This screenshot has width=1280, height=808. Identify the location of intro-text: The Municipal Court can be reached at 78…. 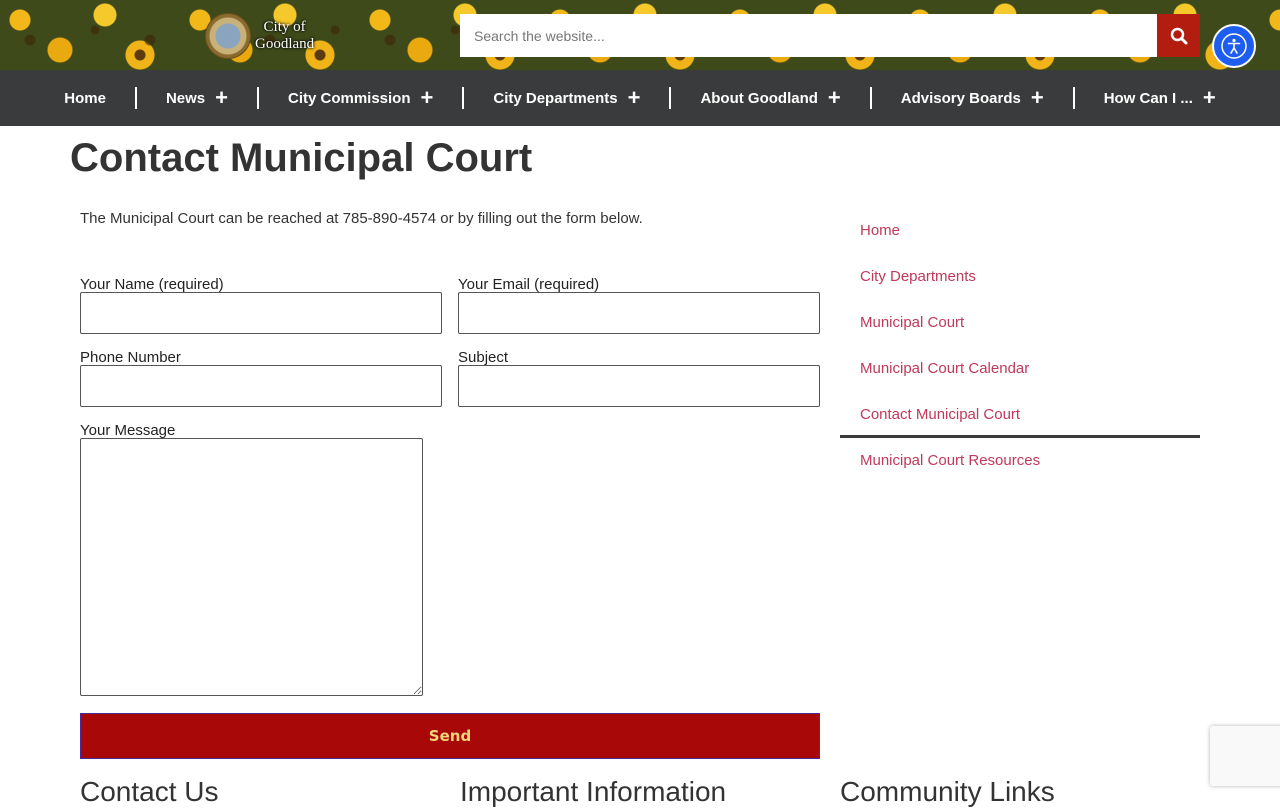
(361, 218).